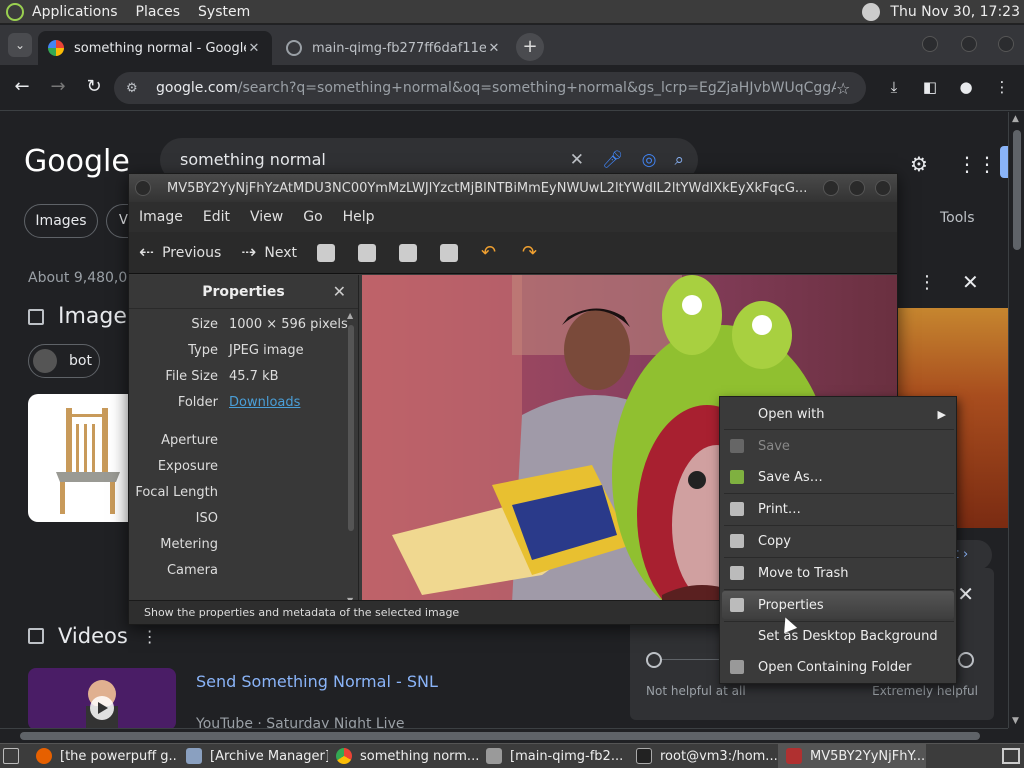  What do you see at coordinates (774, 446) in the screenshot?
I see `menu-label: Save` at bounding box center [774, 446].